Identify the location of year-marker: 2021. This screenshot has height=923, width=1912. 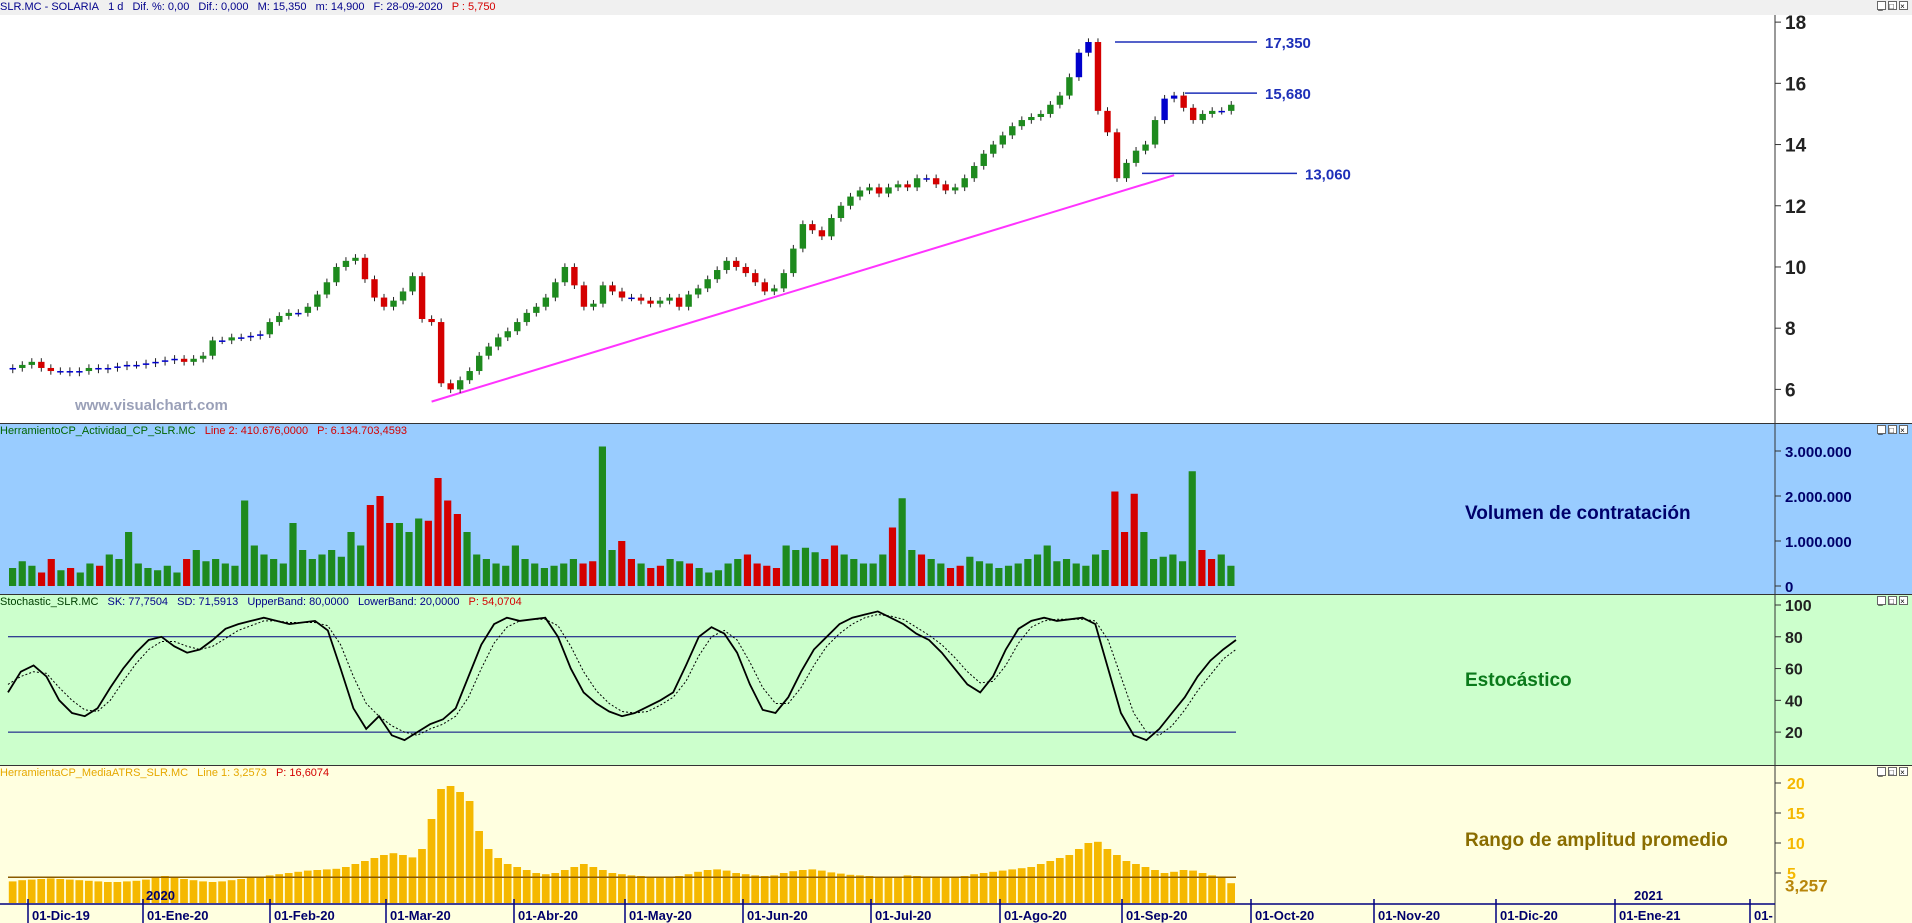
(1648, 895).